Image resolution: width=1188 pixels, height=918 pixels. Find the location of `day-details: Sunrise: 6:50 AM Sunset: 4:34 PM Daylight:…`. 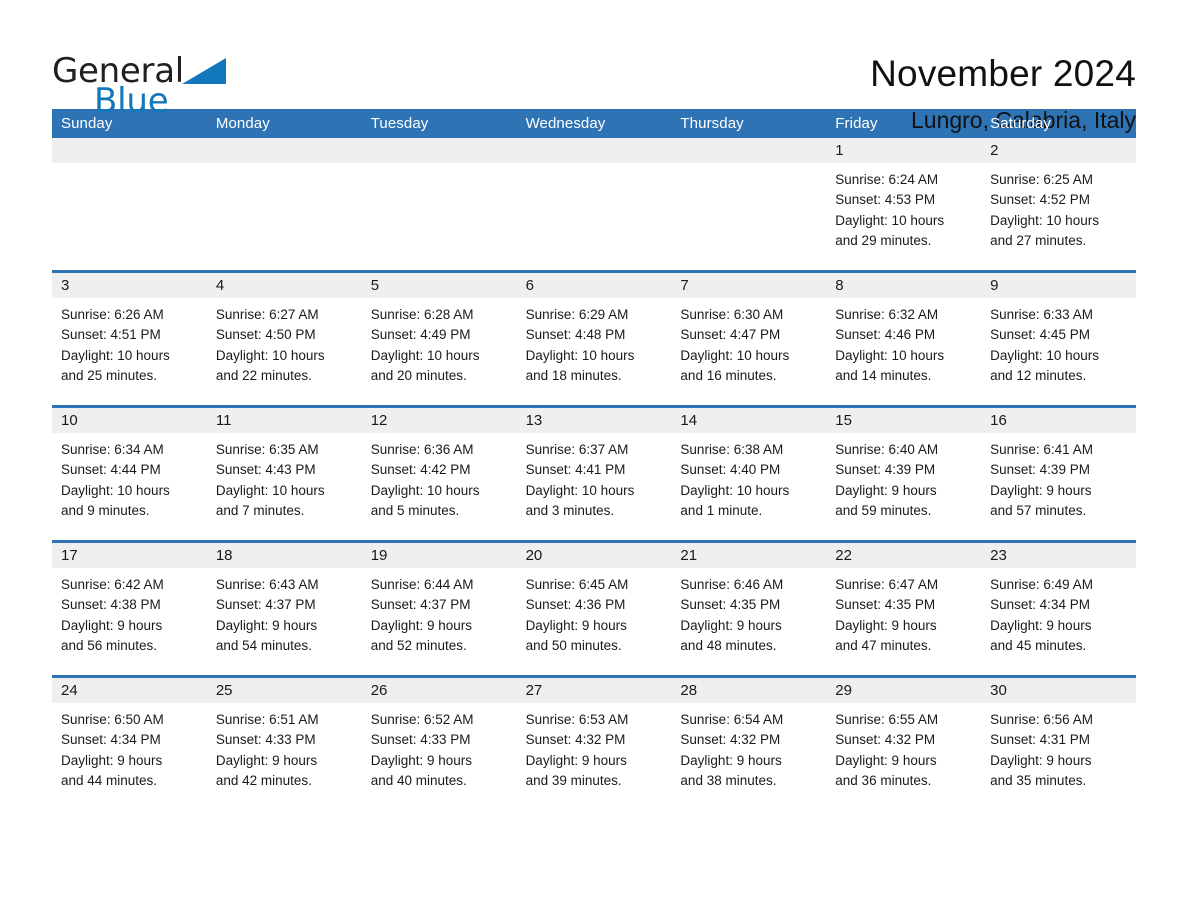

day-details: Sunrise: 6:50 AM Sunset: 4:34 PM Daylight:… is located at coordinates (129, 747).